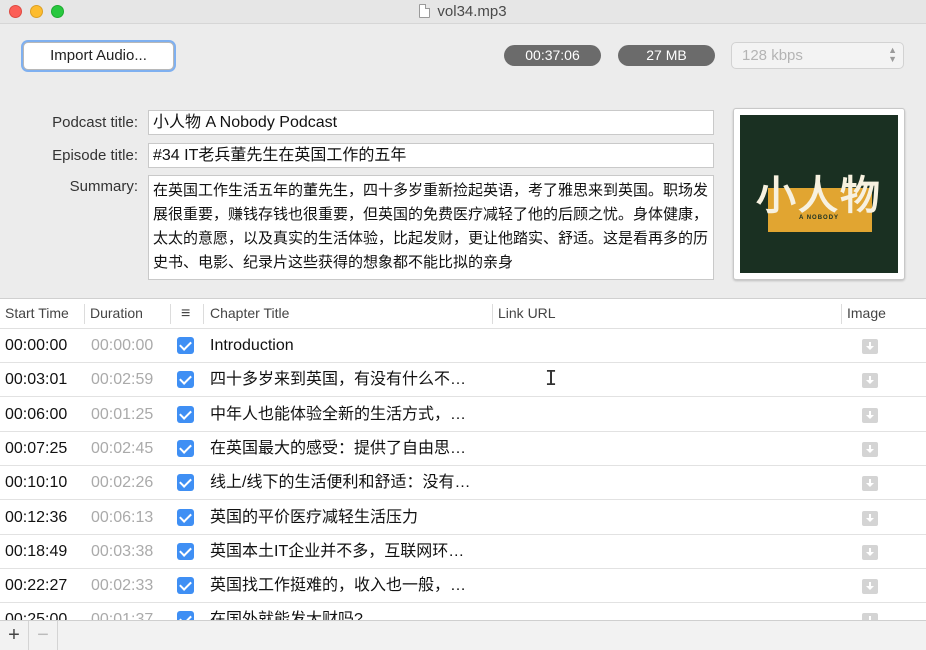 The image size is (926, 650). Describe the element at coordinates (190, 314) in the screenshot. I see `header-toggle-all: ≡` at that location.